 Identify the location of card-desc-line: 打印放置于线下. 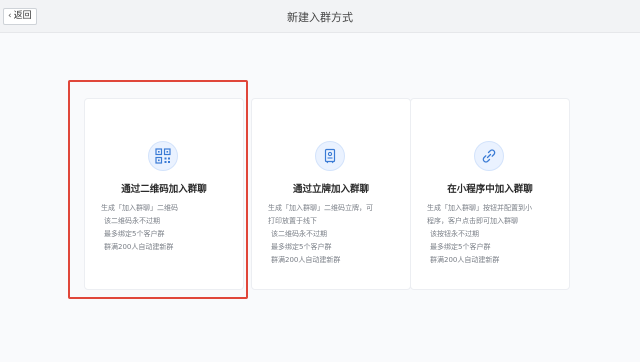
(292, 221).